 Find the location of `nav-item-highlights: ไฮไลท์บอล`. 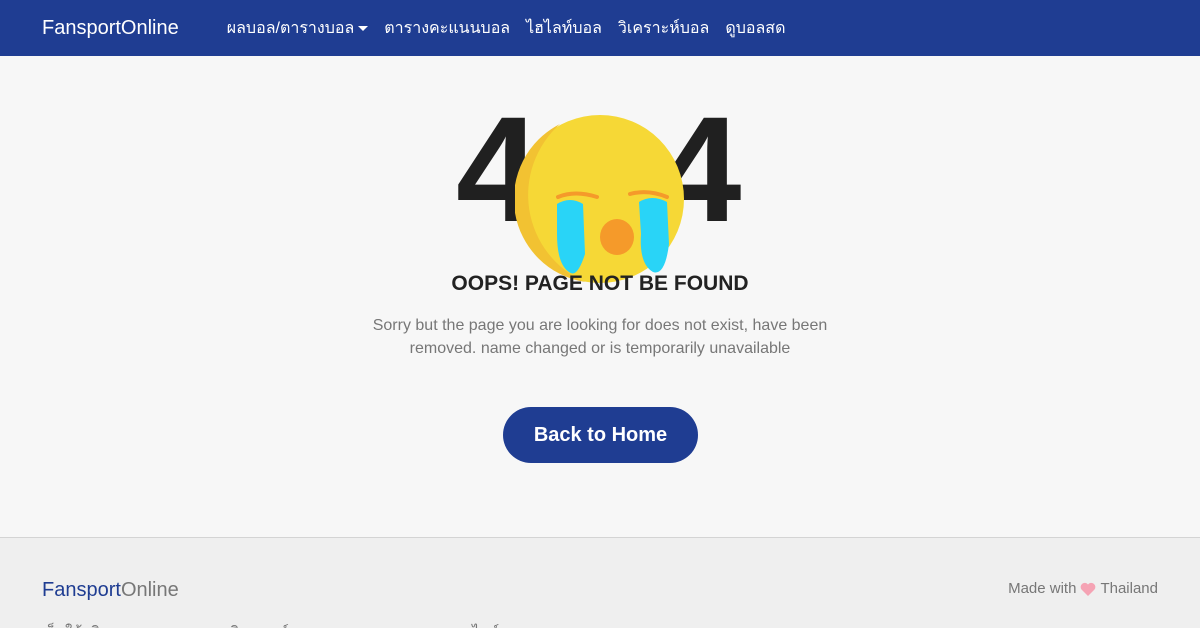

nav-item-highlights: ไฮไลท์บอล is located at coordinates (564, 28).